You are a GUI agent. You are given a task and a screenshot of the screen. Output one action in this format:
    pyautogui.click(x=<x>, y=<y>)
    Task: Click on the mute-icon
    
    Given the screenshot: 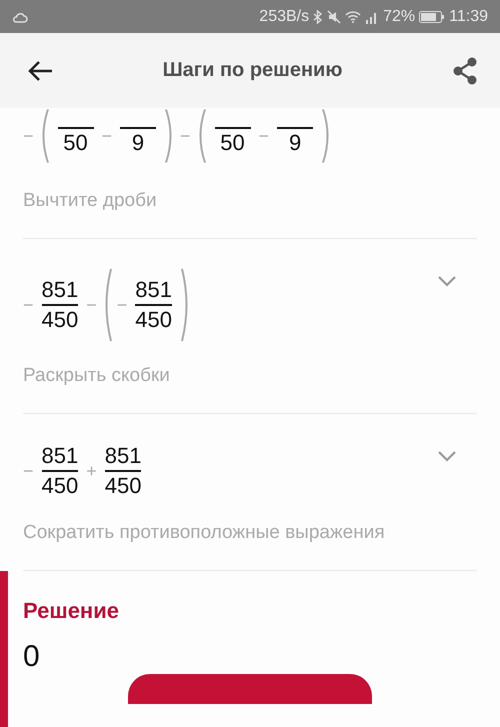 What is the action you would take?
    pyautogui.click(x=334, y=17)
    